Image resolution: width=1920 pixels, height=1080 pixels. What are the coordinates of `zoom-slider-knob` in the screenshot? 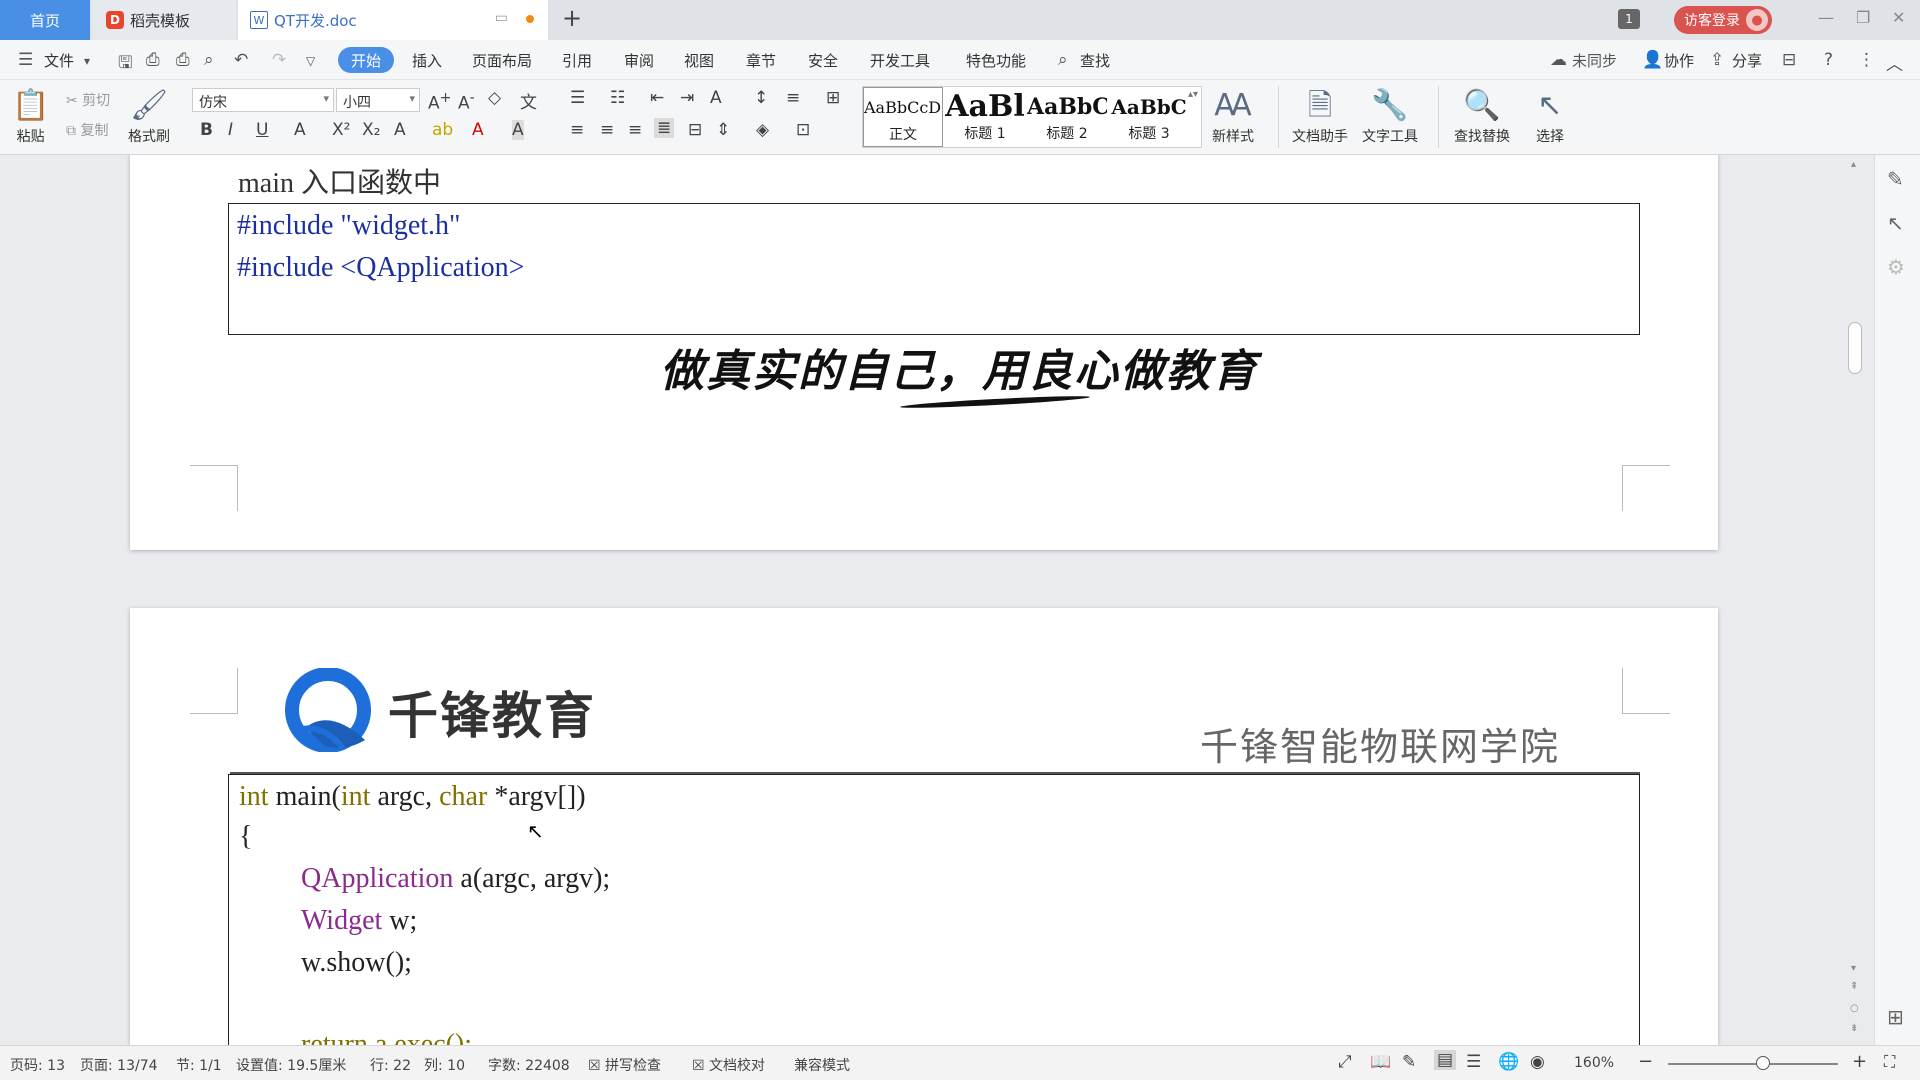 It's located at (1763, 1063).